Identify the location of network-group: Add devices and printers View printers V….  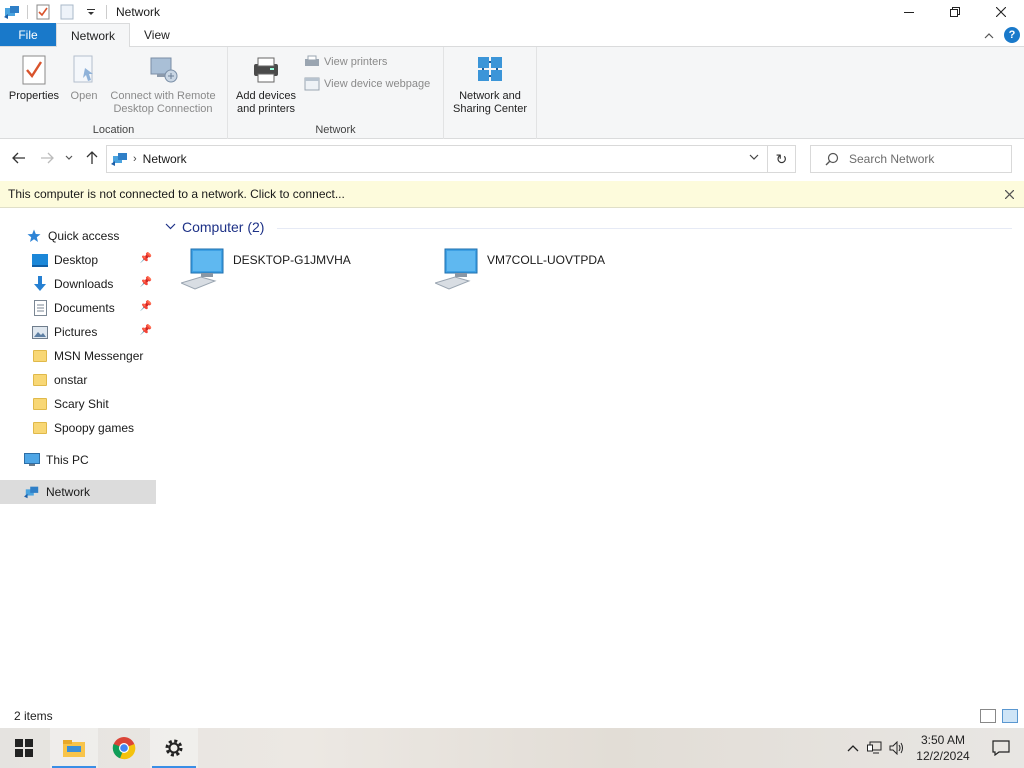
(336, 93).